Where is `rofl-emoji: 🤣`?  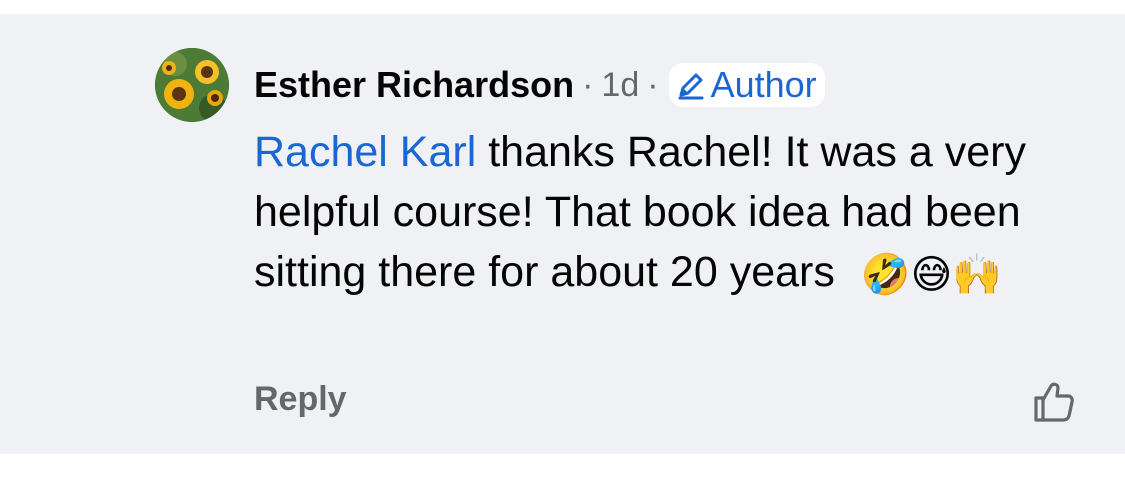
rofl-emoji: 🤣 is located at coordinates (885, 275).